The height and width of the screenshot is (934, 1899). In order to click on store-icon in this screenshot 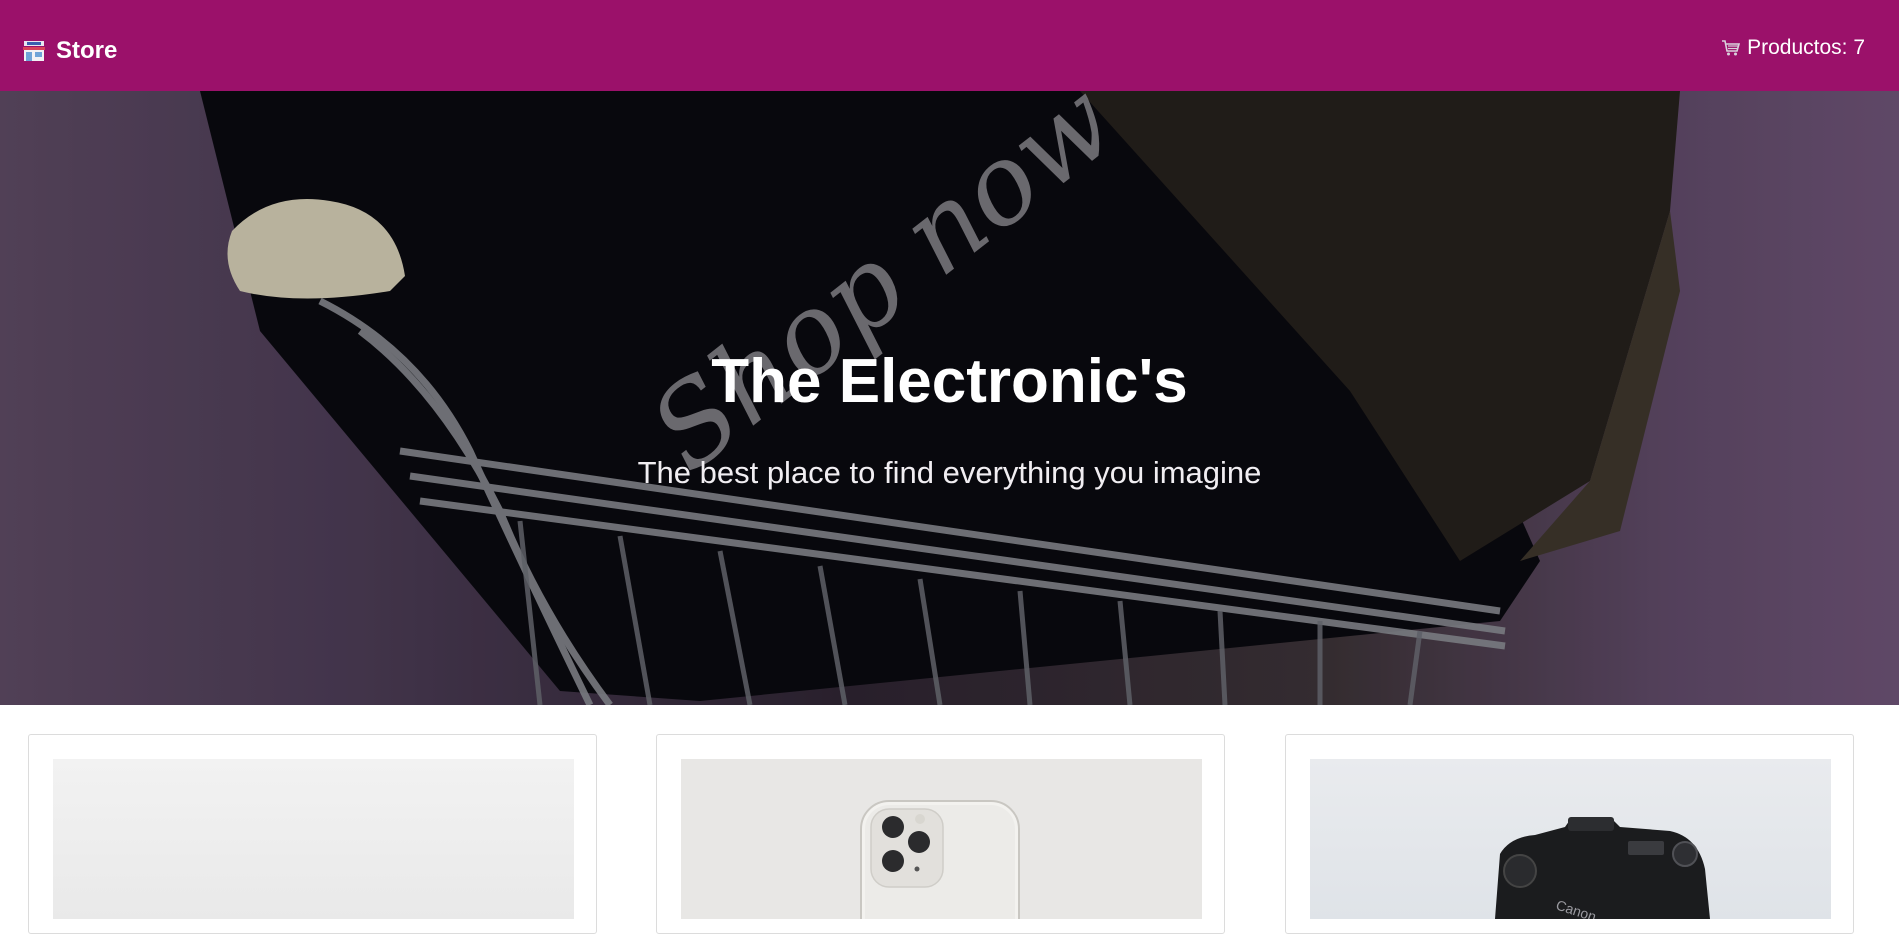, I will do `click(34, 51)`.